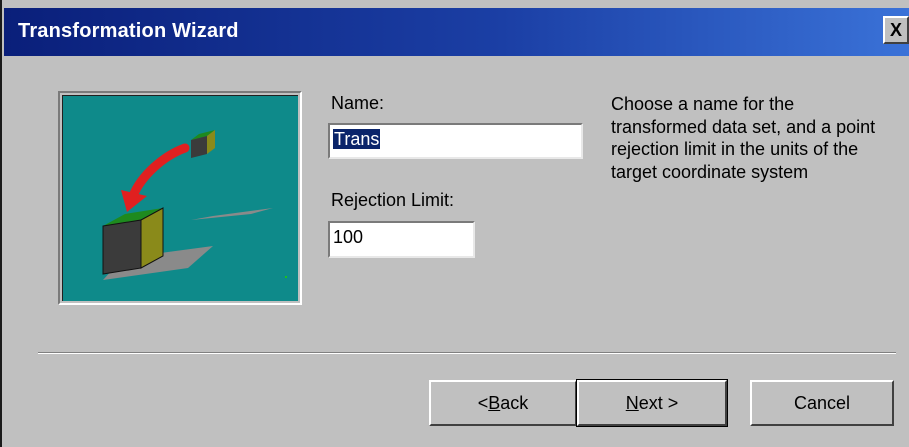 The image size is (909, 447). I want to click on rejection-limit-value: 100, so click(348, 237).